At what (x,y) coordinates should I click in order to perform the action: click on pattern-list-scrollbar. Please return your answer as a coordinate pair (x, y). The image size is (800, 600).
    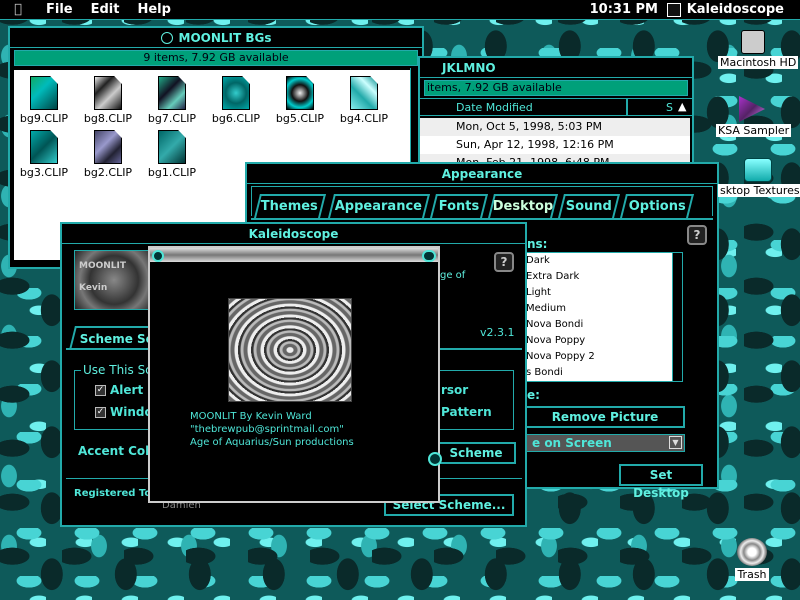
    Looking at the image, I should click on (677, 317).